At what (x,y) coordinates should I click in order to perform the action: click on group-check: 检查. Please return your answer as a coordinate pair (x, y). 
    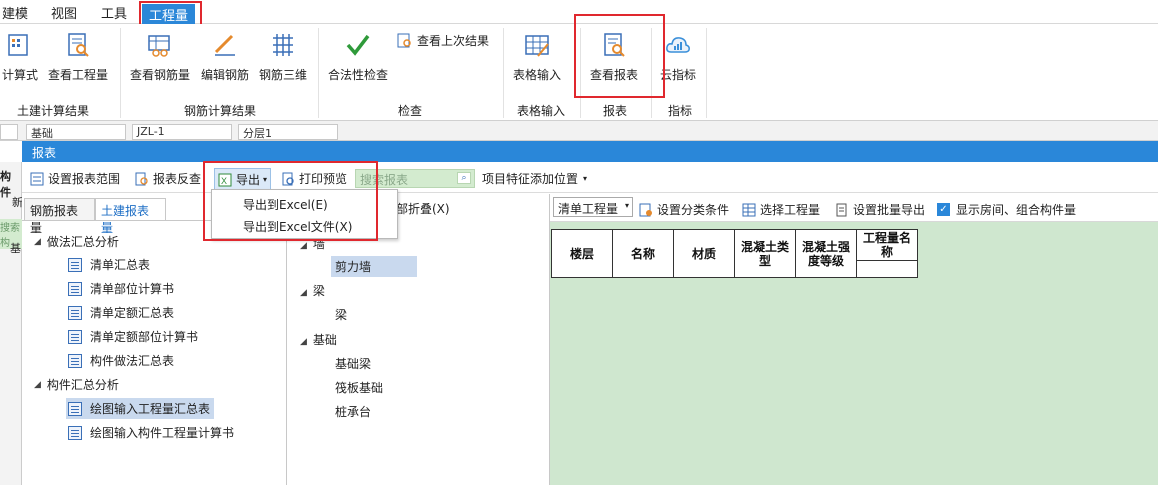
    Looking at the image, I should click on (409, 111).